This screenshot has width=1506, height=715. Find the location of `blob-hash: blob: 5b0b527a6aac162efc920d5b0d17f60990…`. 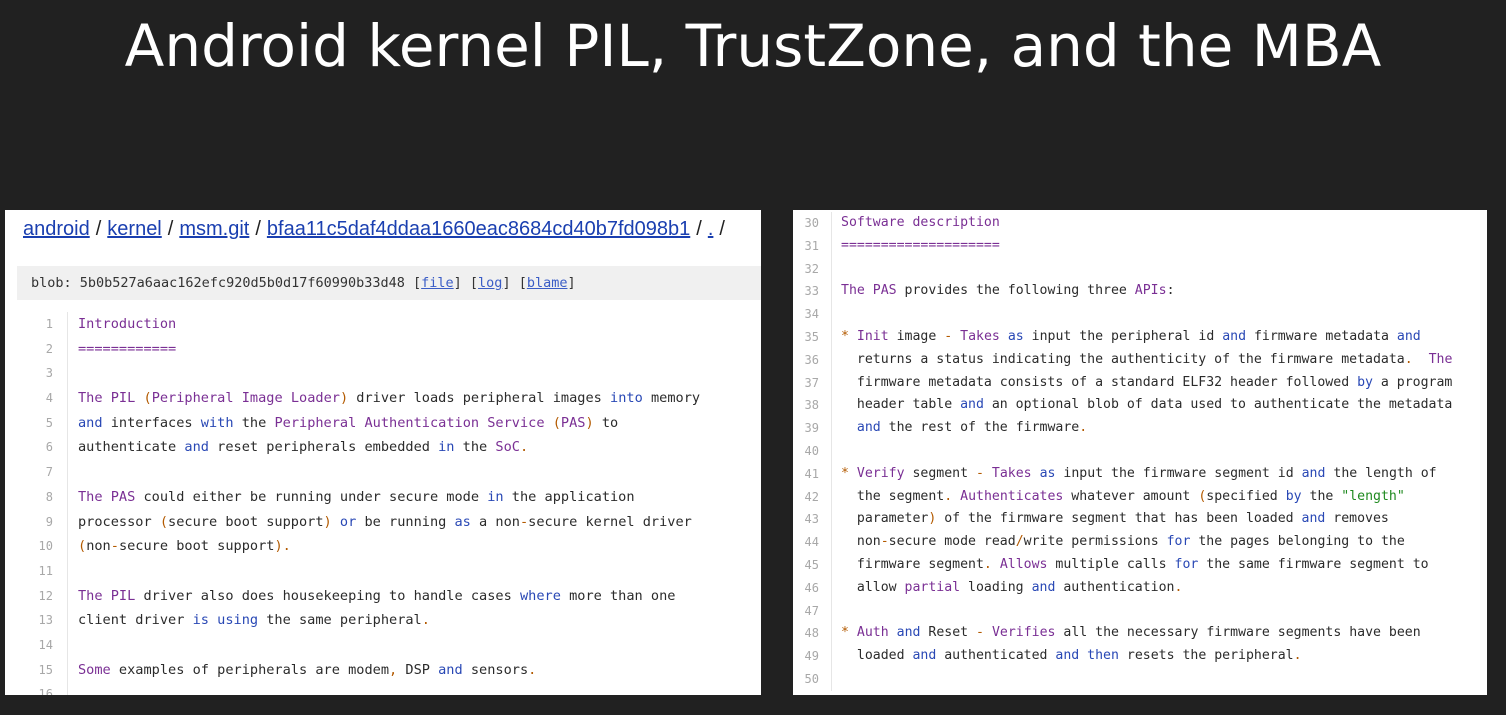

blob-hash: blob: 5b0b527a6aac162efc920d5b0d17f60990… is located at coordinates (218, 283).